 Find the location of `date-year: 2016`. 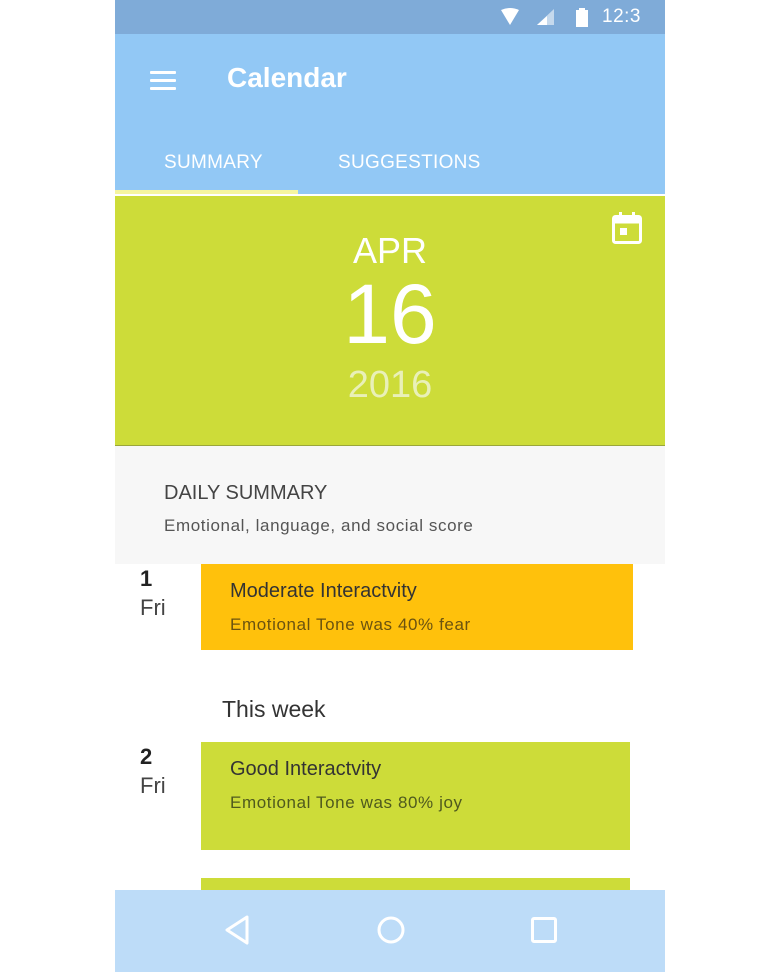

date-year: 2016 is located at coordinates (390, 385).